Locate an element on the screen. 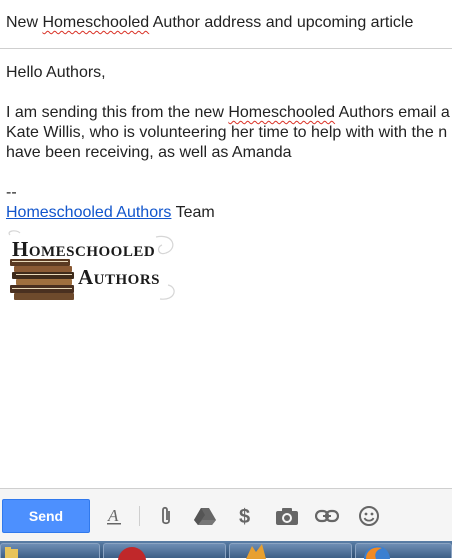 The image size is (452, 560). body-text: I am sending this from the new is located at coordinates (117, 112).